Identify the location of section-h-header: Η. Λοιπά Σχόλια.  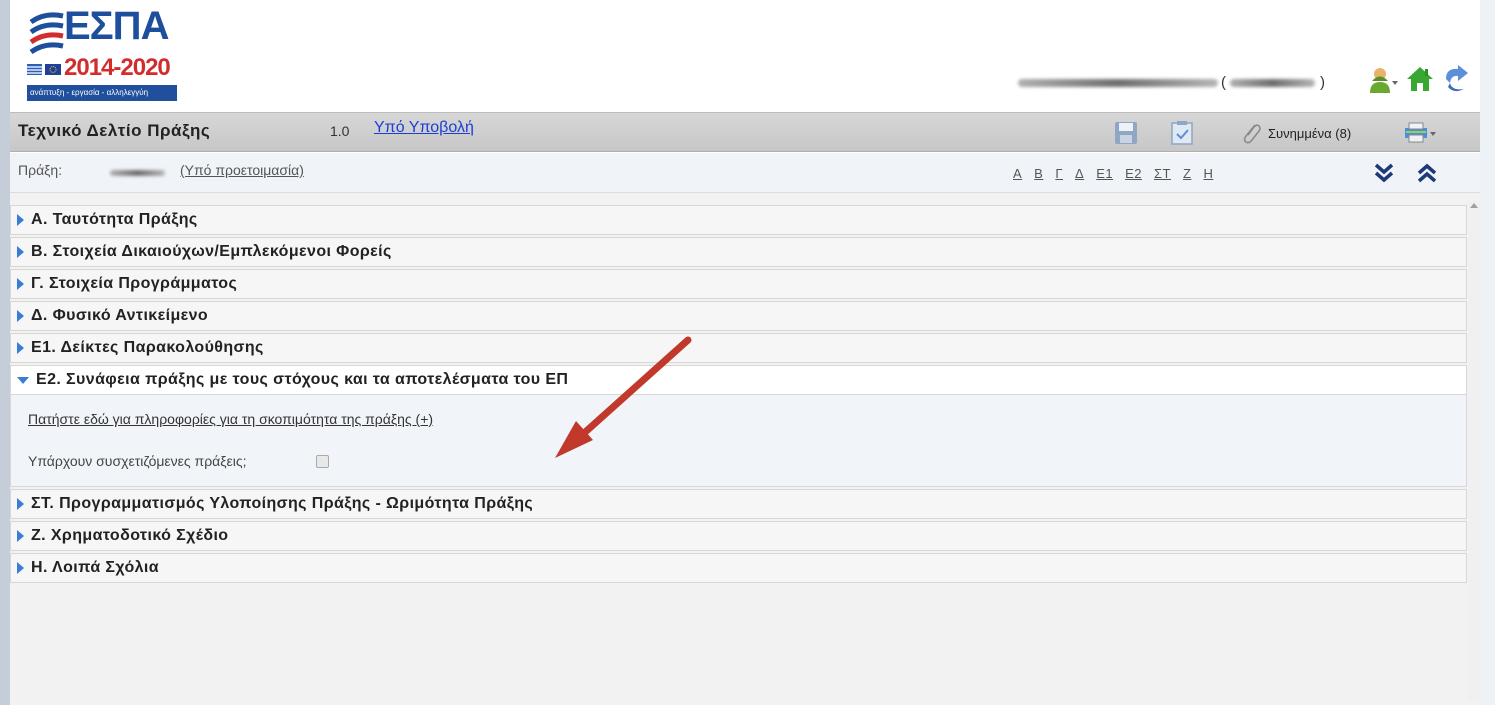
(738, 568).